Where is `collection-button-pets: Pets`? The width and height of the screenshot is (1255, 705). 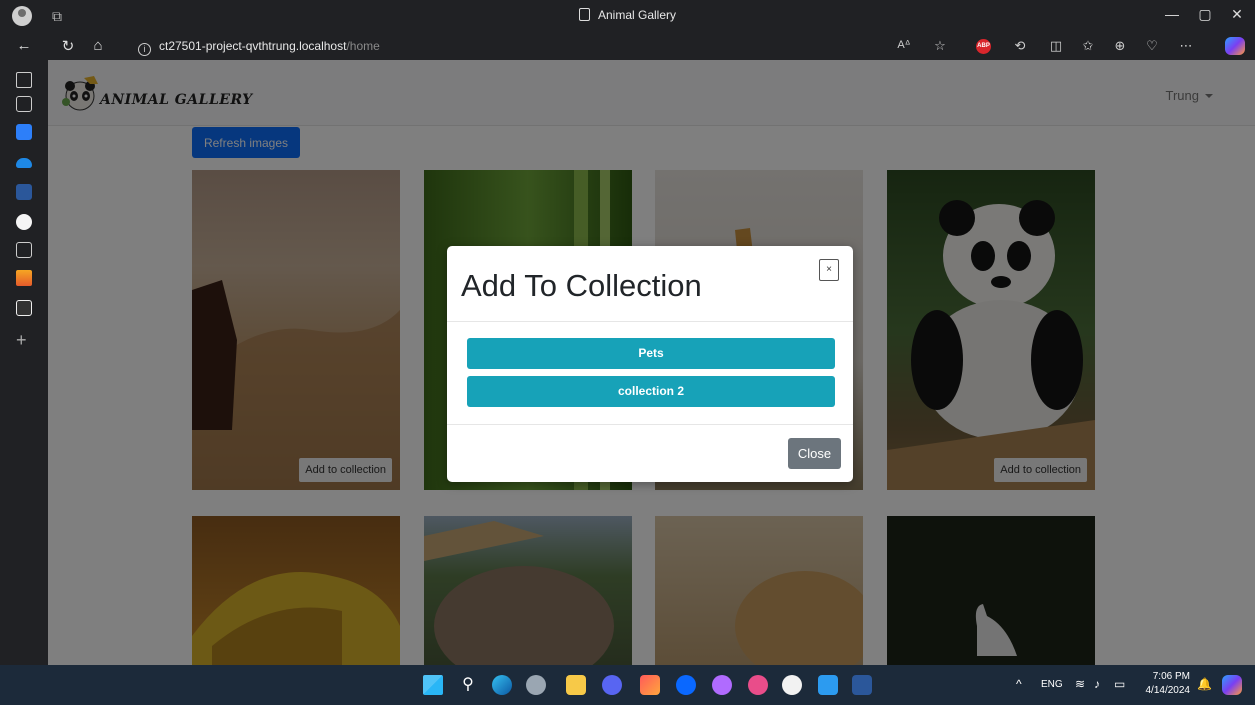 collection-button-pets: Pets is located at coordinates (651, 353).